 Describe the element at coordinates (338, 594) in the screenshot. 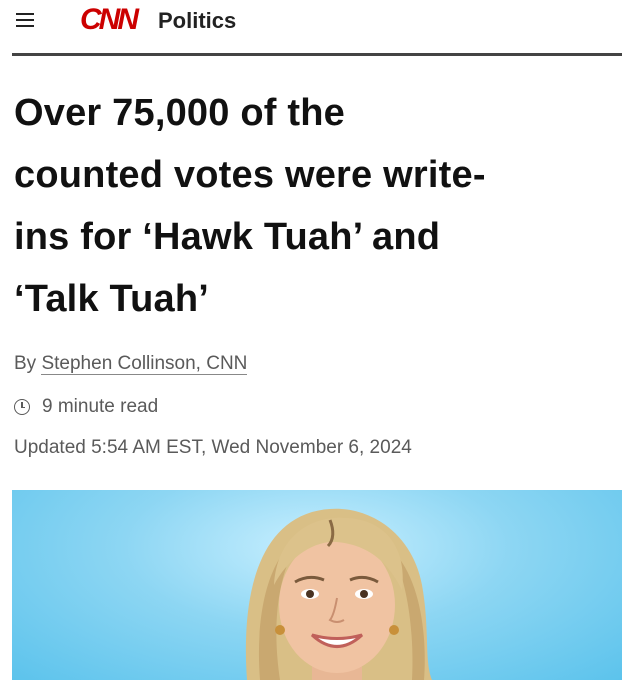

I see `portrait-illustration` at that location.